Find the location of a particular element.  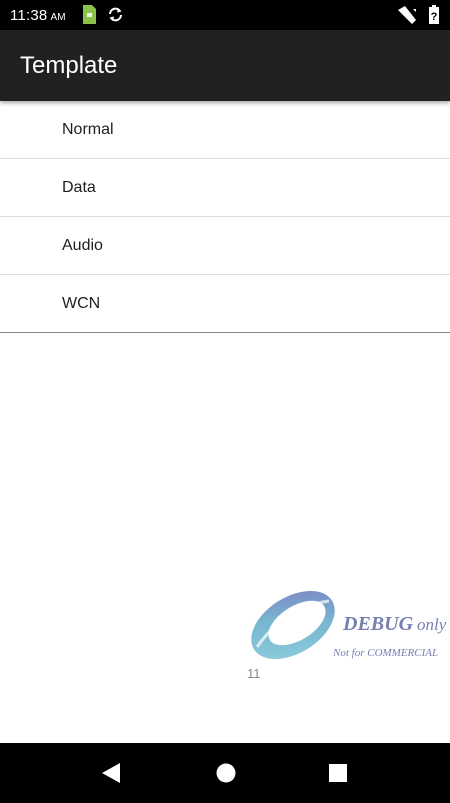

list-item-data: Data is located at coordinates (225, 188).